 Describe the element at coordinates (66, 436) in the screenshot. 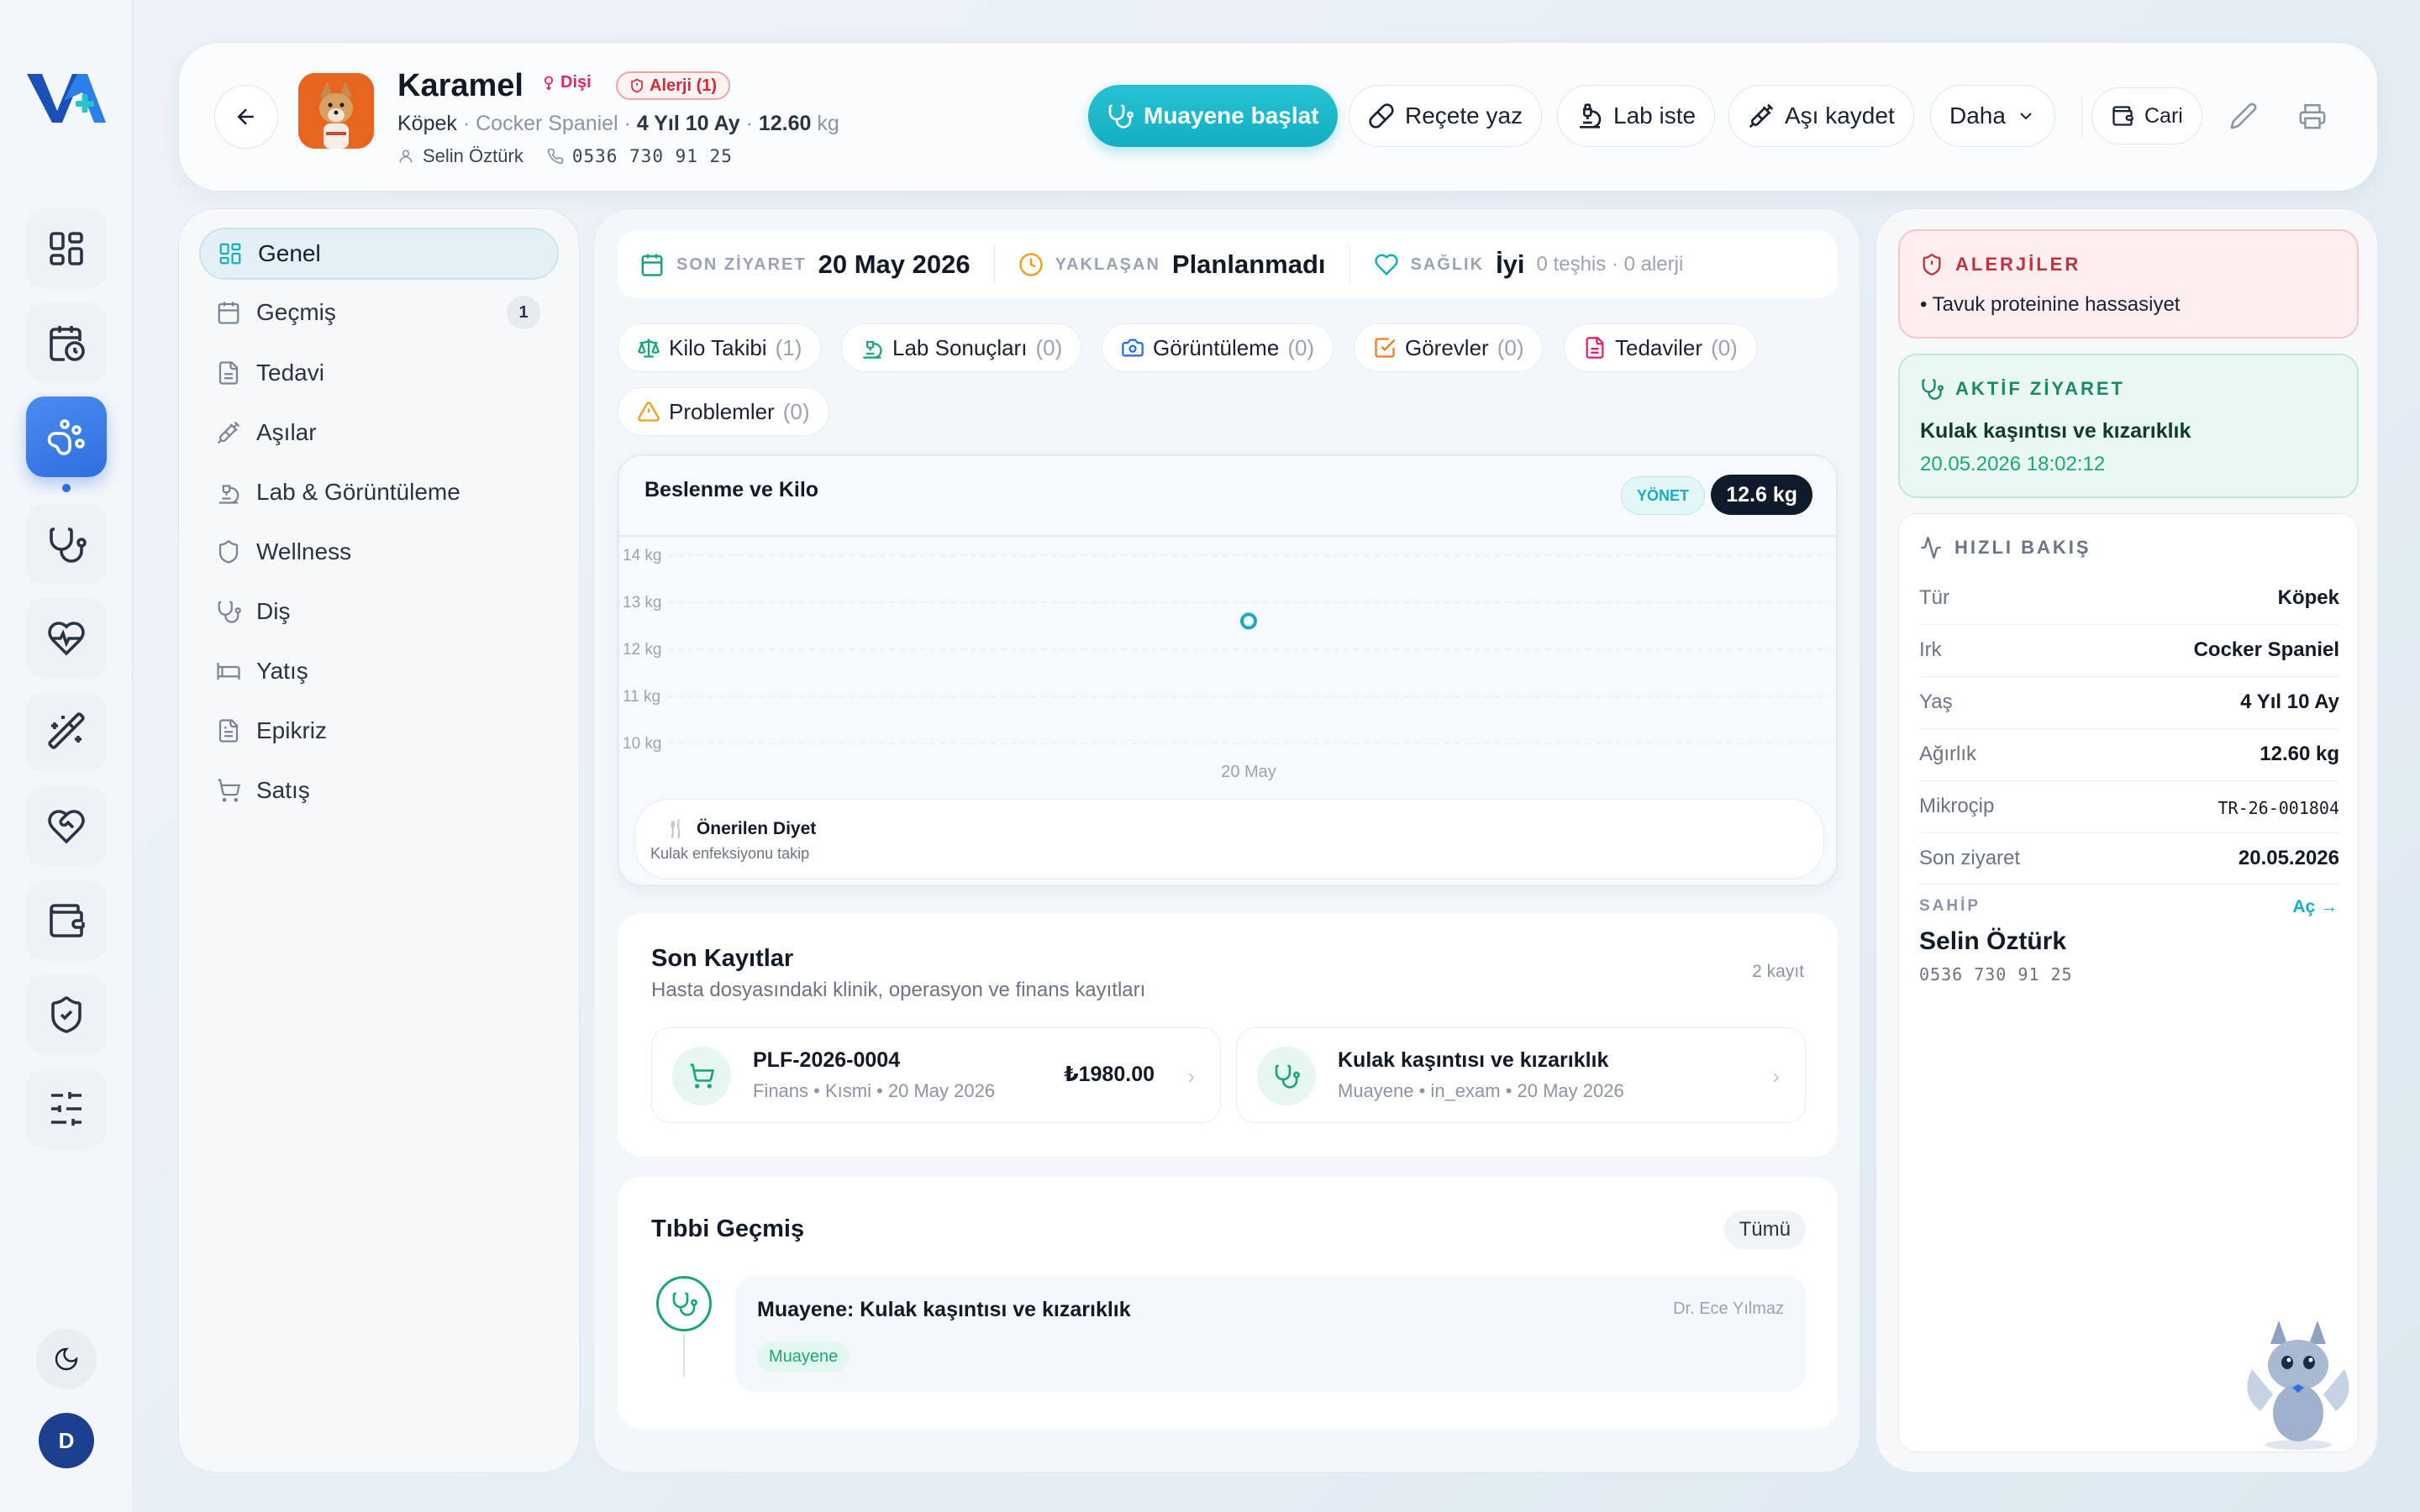

I see `paw-icon` at that location.